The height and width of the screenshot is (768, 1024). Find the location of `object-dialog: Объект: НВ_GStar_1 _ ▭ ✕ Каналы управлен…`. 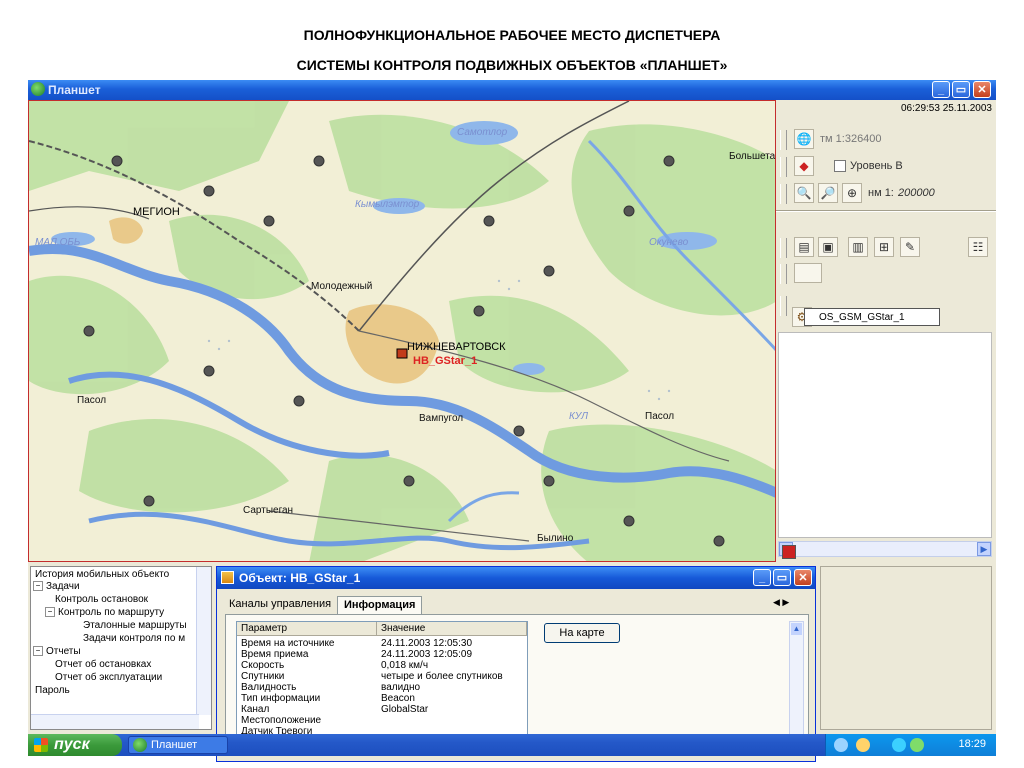

object-dialog: Объект: НВ_GStar_1 _ ▭ ✕ Каналы управлен… is located at coordinates (516, 664).